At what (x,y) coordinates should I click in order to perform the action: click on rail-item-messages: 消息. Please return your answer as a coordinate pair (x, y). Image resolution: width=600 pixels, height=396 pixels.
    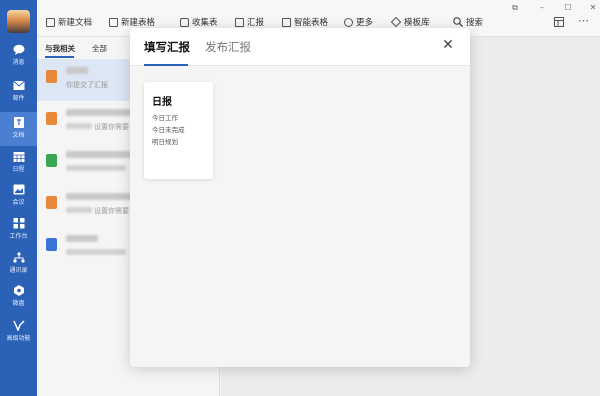
    Looking at the image, I should click on (18, 60).